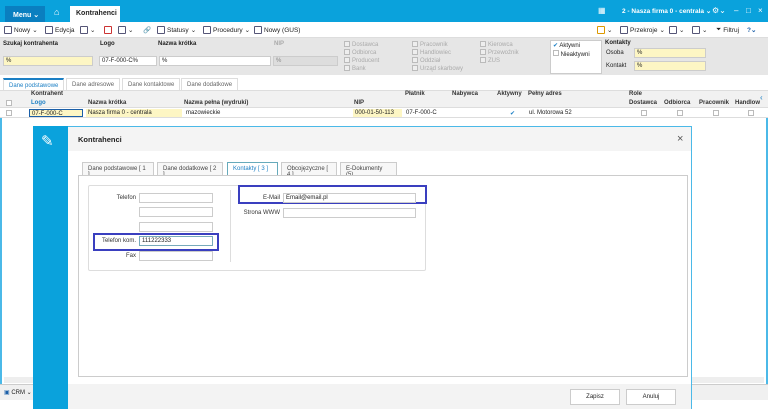 The height and width of the screenshot is (409, 768). What do you see at coordinates (642, 30) in the screenshot?
I see `views-button: Przekroje ⌄` at bounding box center [642, 30].